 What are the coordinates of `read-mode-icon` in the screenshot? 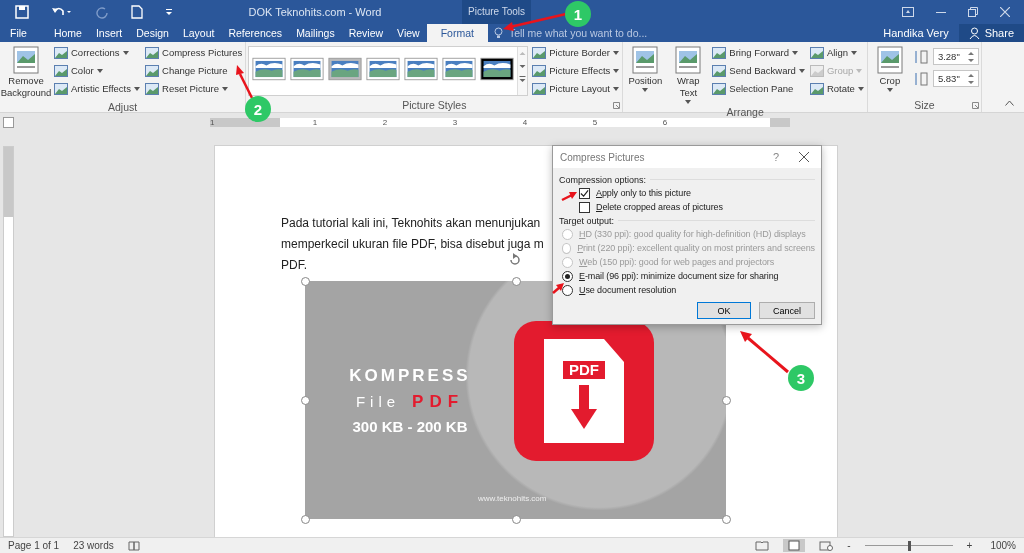 It's located at (762, 545).